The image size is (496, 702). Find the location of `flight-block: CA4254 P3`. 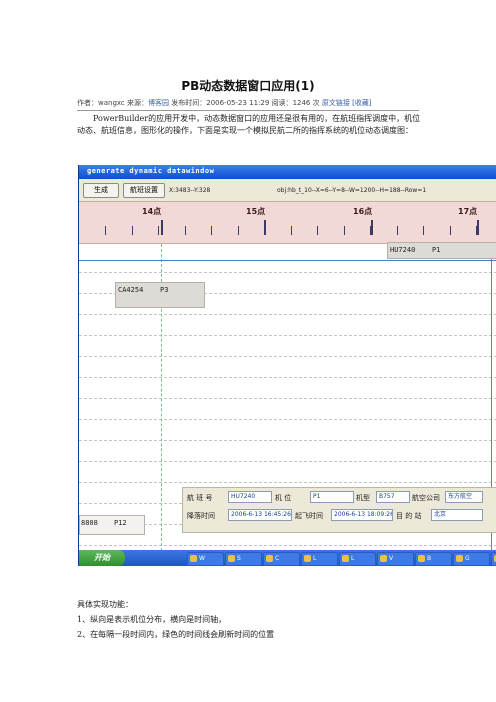

flight-block: CA4254 P3 is located at coordinates (160, 295).